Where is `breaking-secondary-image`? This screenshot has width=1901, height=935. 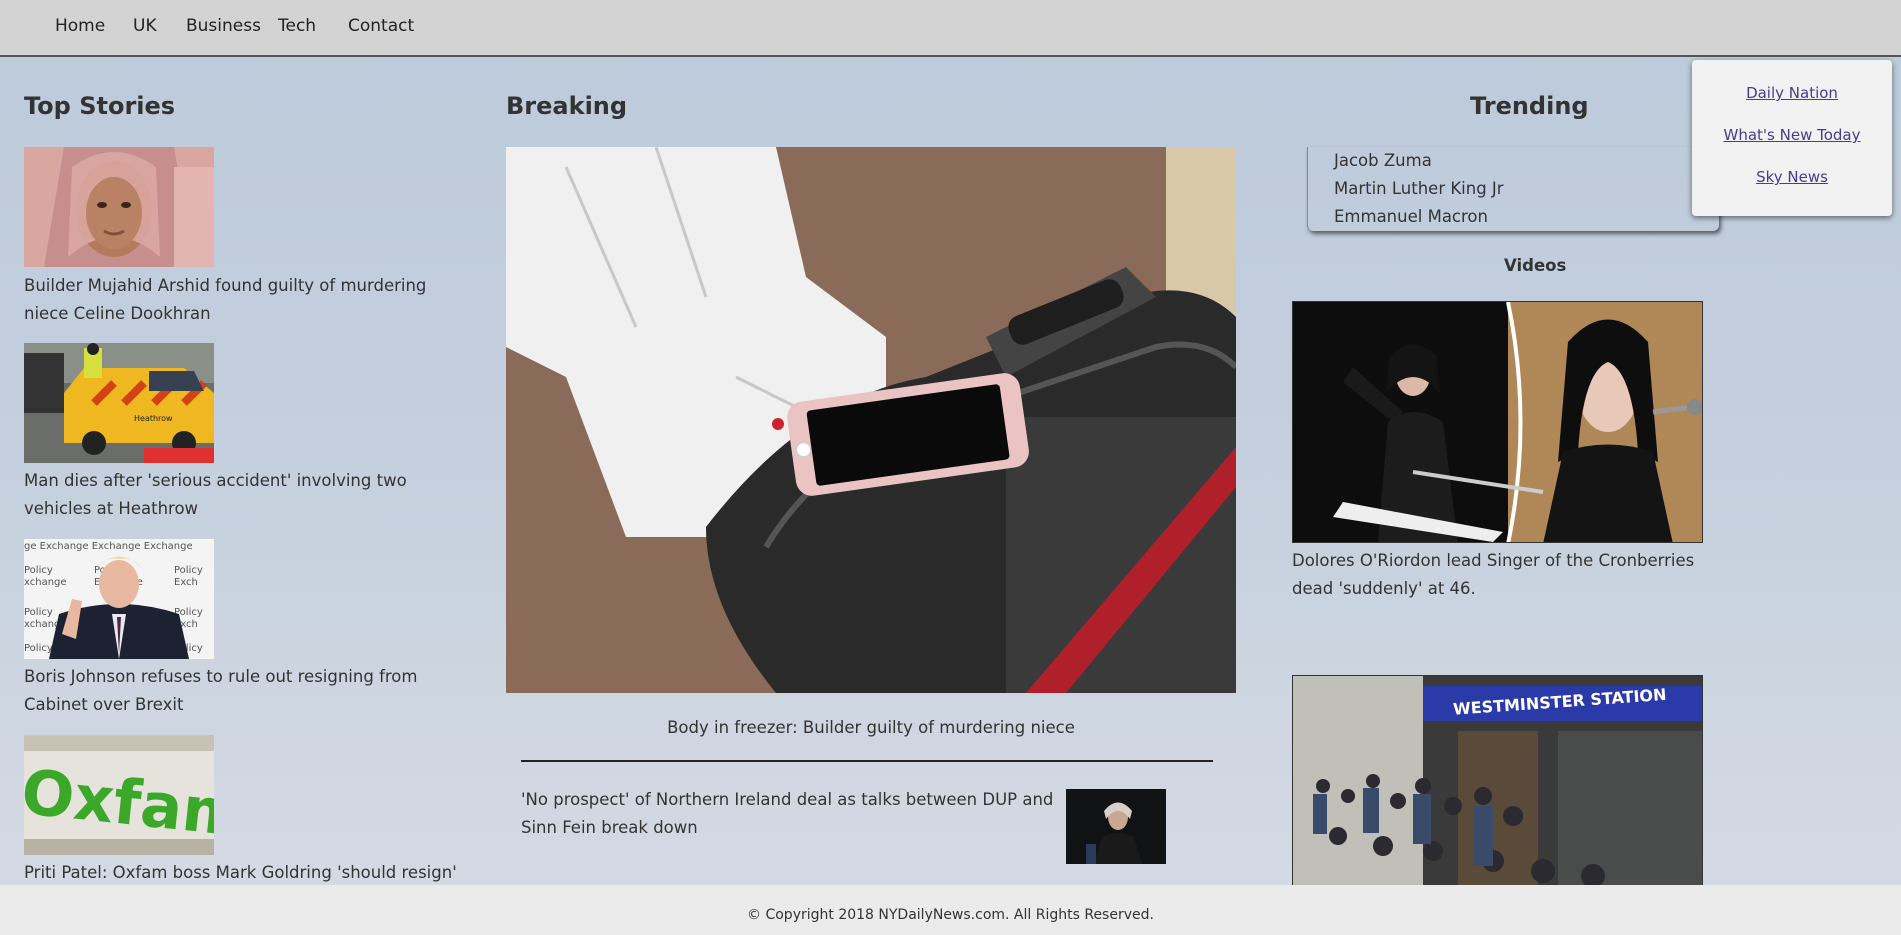 breaking-secondary-image is located at coordinates (1116, 826).